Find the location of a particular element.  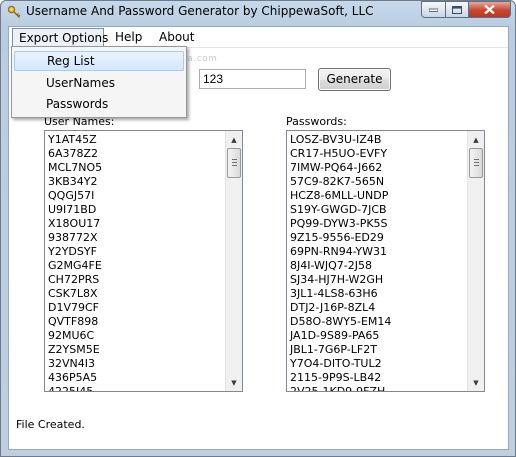

menu-bar: Export Options Help About is located at coordinates (258, 37).